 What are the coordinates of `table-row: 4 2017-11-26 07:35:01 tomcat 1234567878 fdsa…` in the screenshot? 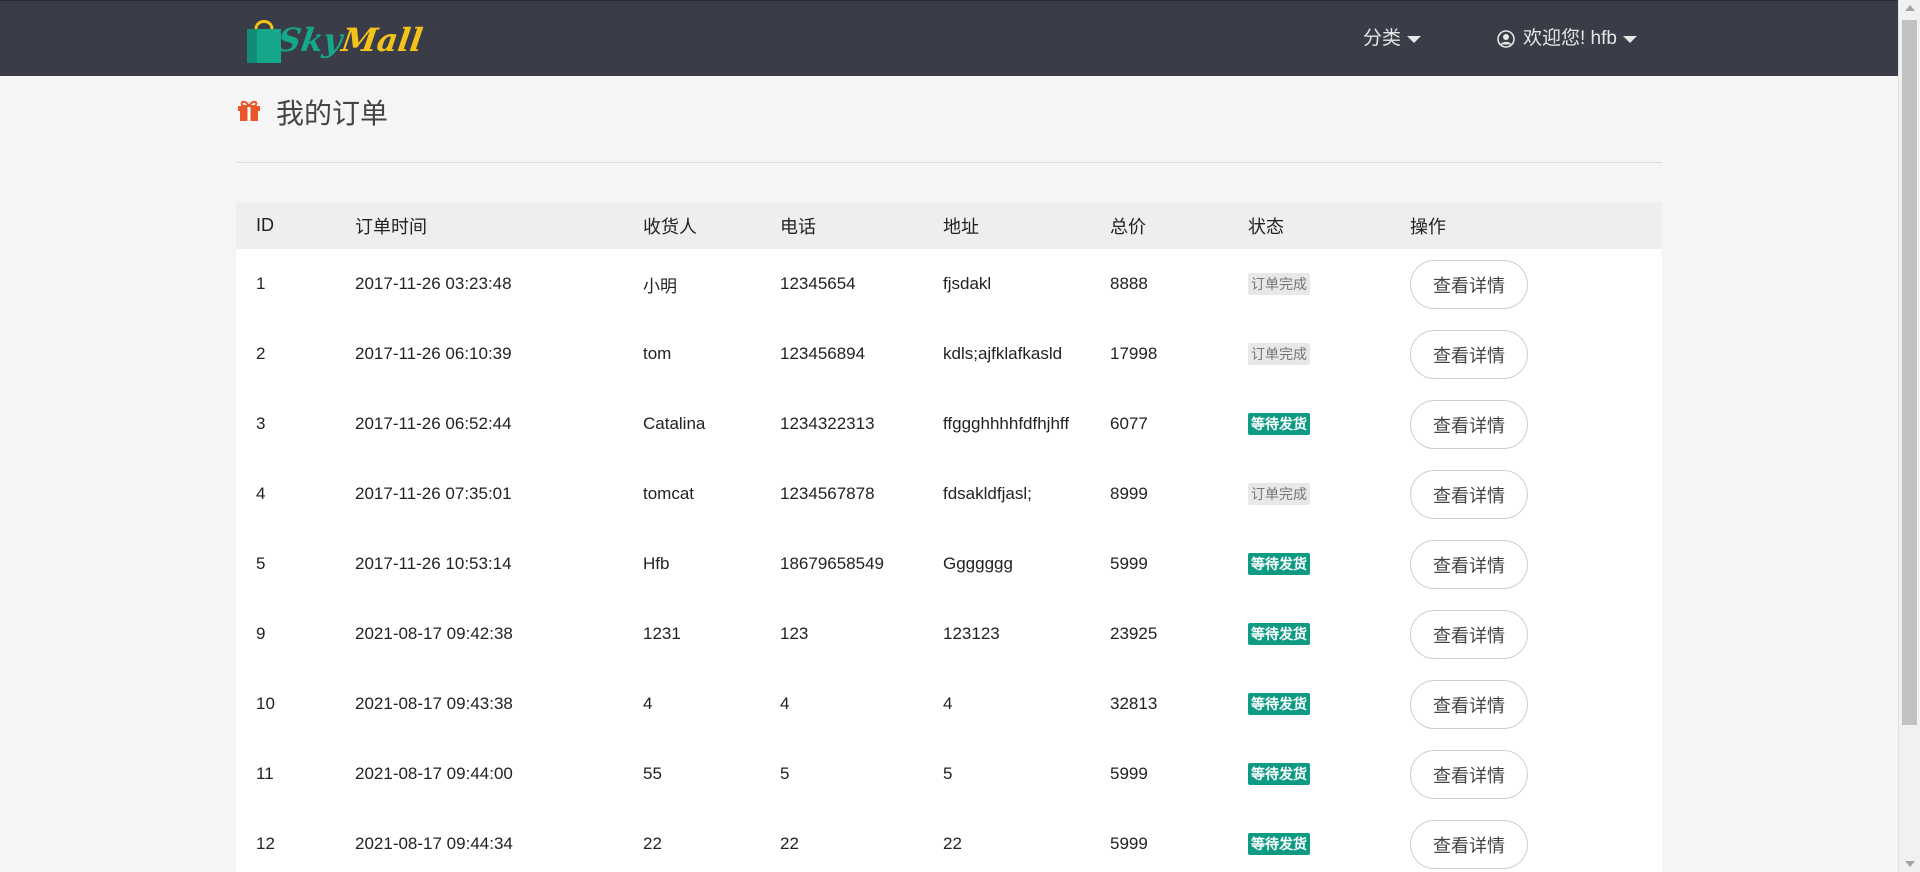 It's located at (949, 494).